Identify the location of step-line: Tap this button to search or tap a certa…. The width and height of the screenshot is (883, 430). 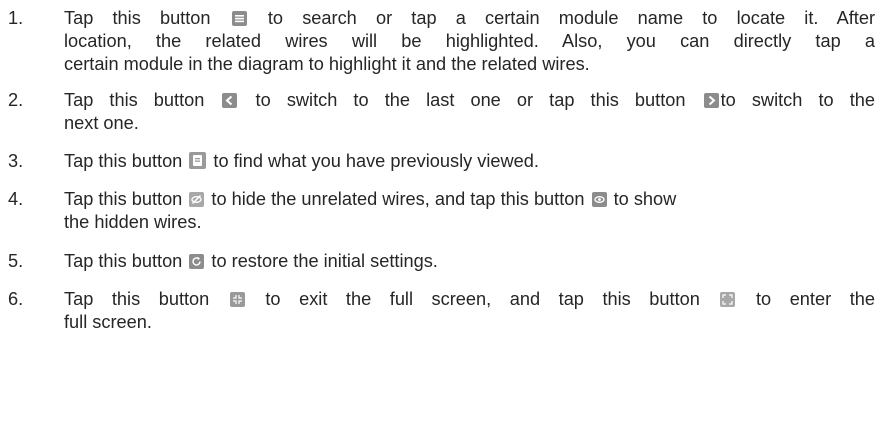
(470, 18).